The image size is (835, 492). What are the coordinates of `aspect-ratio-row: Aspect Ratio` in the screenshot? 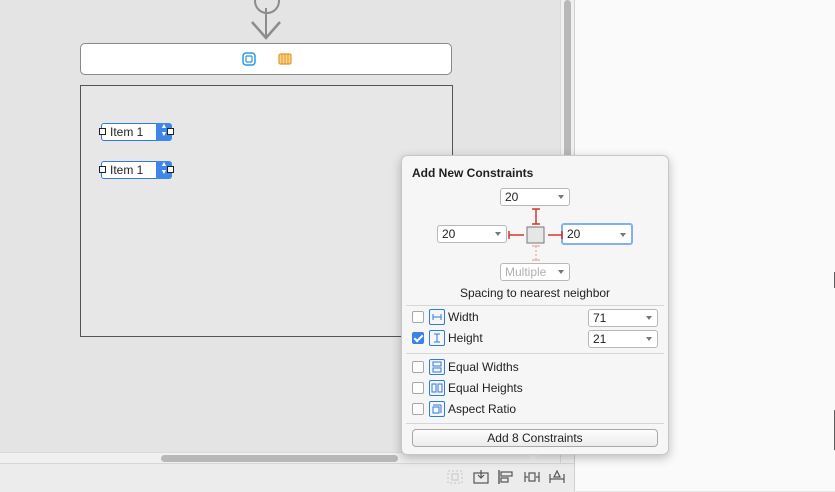 It's located at (537, 410).